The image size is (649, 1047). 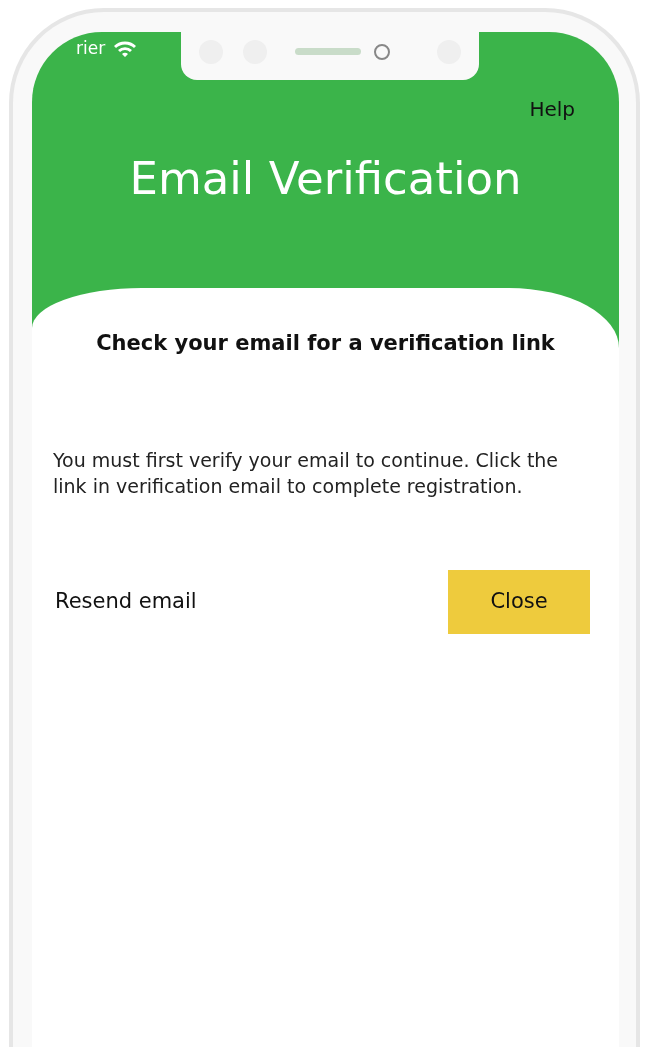 What do you see at coordinates (552, 109) in the screenshot?
I see `help-link: Help` at bounding box center [552, 109].